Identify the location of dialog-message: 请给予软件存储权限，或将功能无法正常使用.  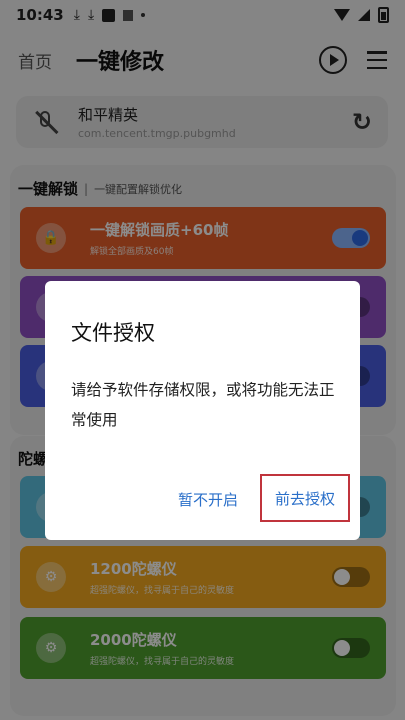
(203, 405).